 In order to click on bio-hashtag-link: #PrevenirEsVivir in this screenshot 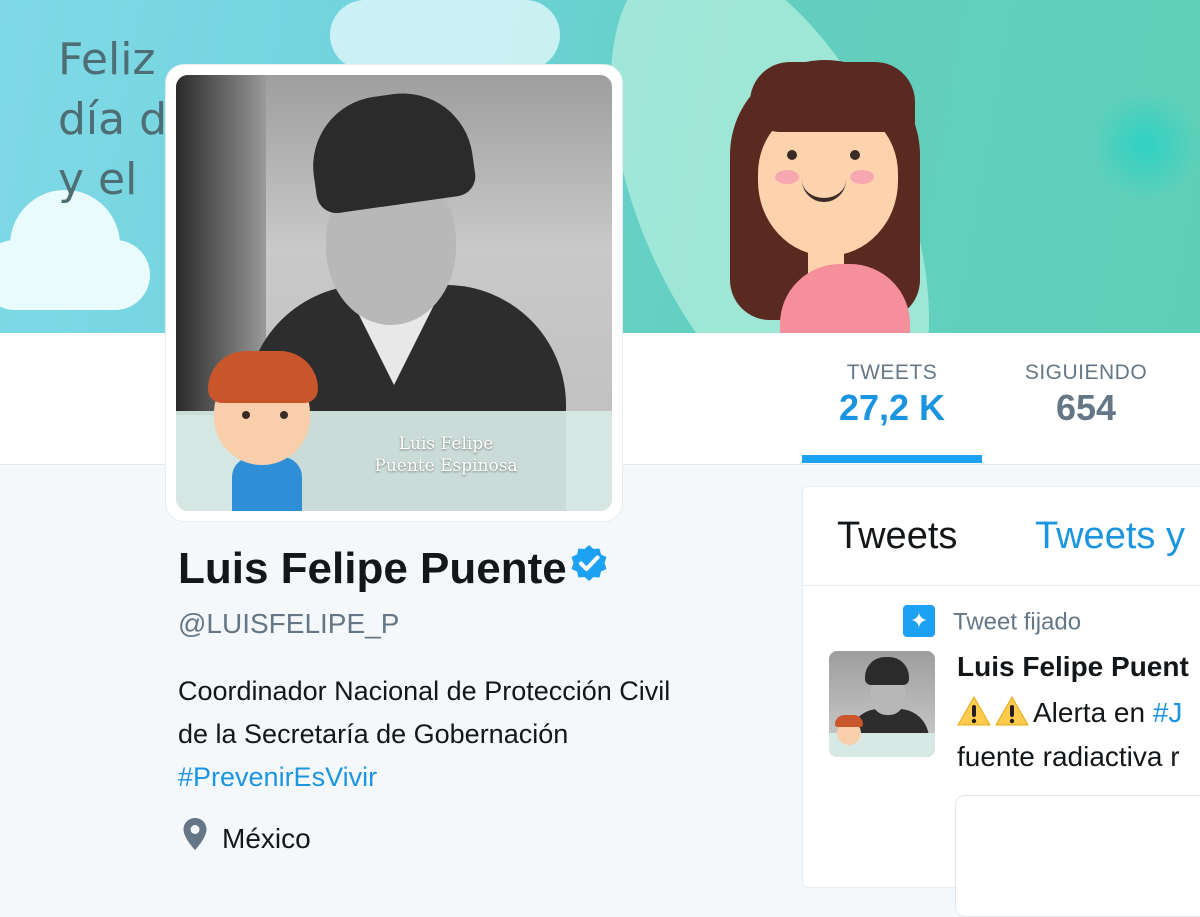, I will do `click(478, 777)`.